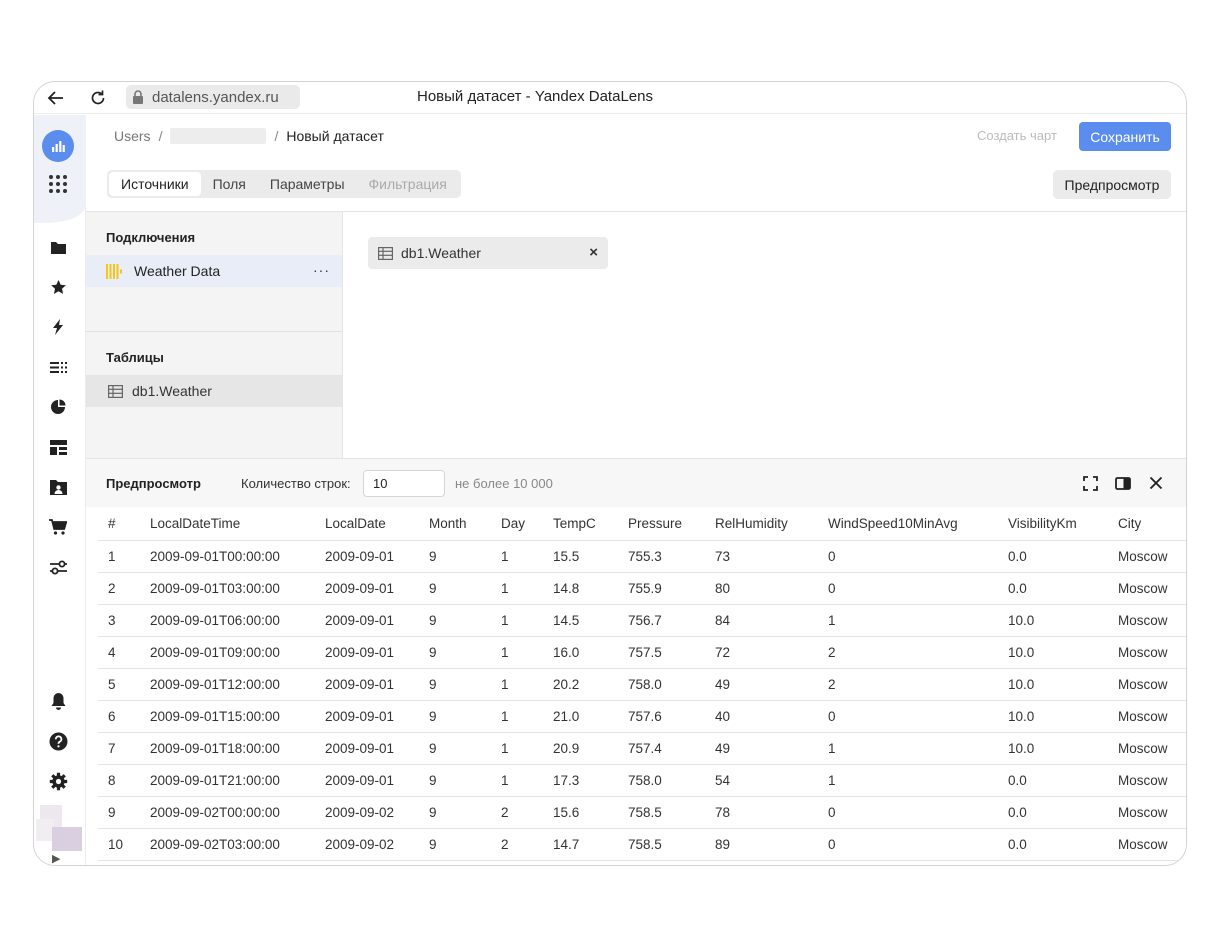  Describe the element at coordinates (321, 270) in the screenshot. I see `more-options-icon: ···` at that location.